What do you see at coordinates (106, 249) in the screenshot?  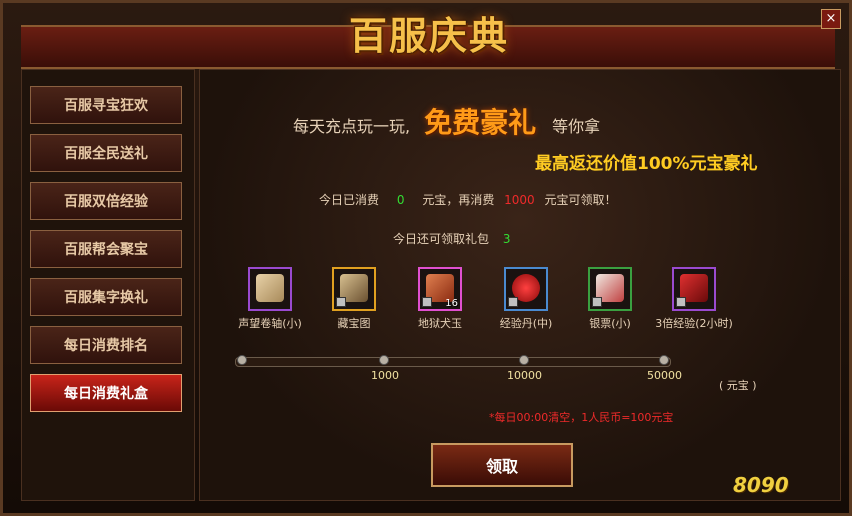 I see `sidebar-item-guild-treasure: 百服帮会聚宝` at bounding box center [106, 249].